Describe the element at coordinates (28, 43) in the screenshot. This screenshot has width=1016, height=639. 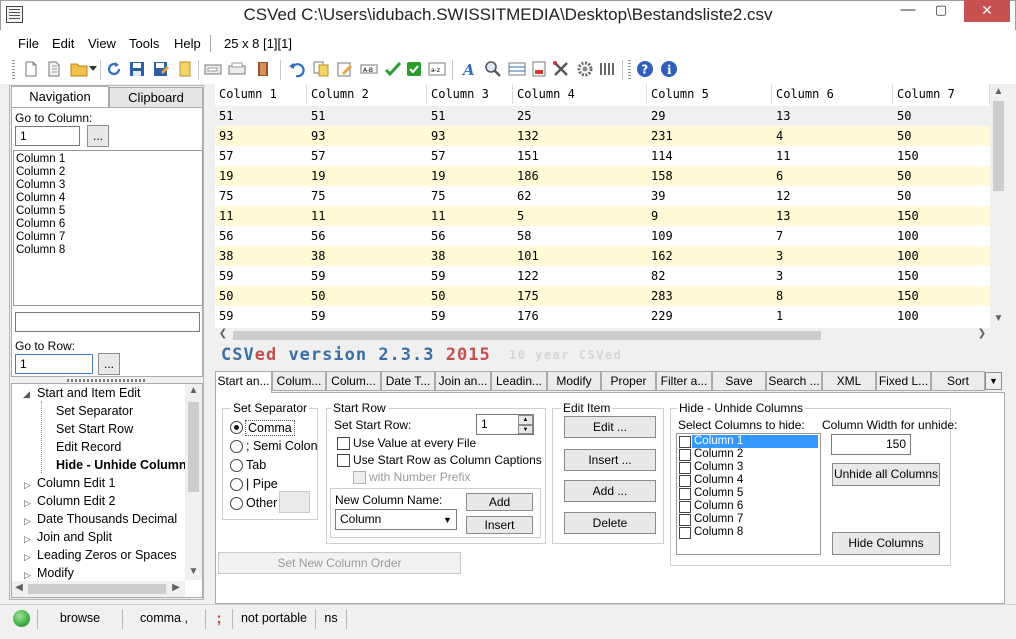
I see `menu-file: File` at that location.